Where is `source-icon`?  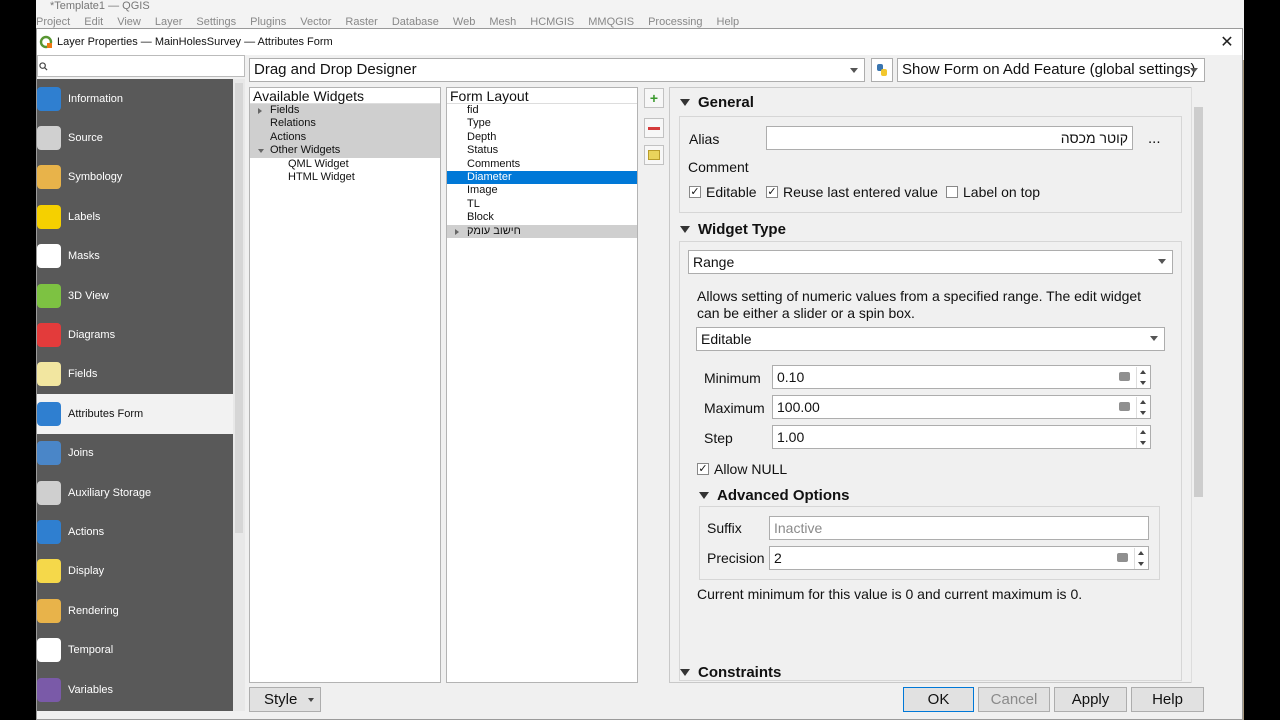 source-icon is located at coordinates (49, 138).